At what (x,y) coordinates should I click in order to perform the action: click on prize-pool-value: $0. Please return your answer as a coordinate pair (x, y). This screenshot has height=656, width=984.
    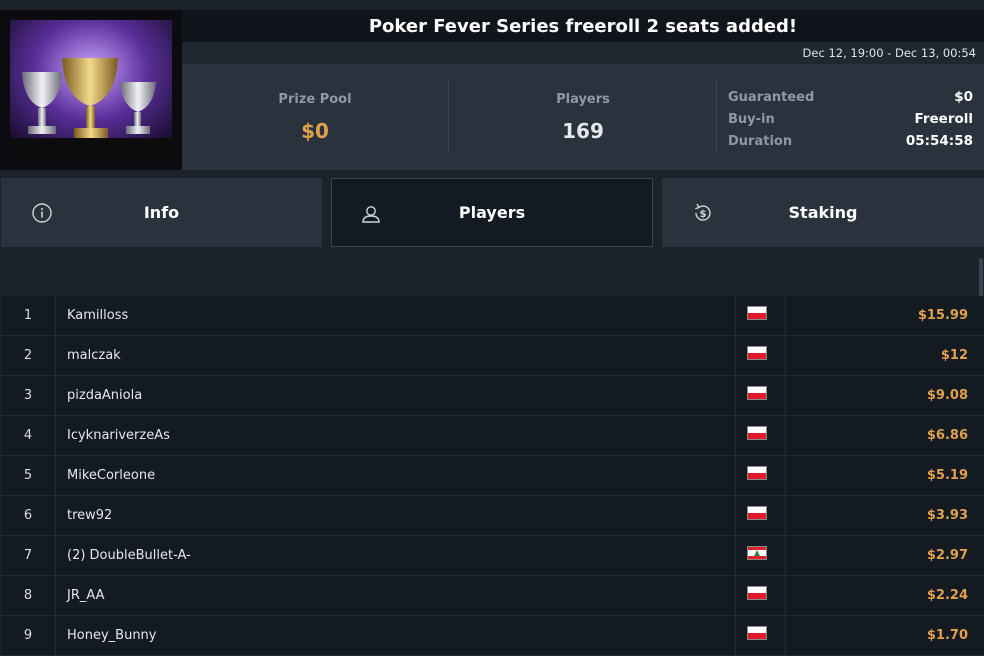
    Looking at the image, I should click on (315, 131).